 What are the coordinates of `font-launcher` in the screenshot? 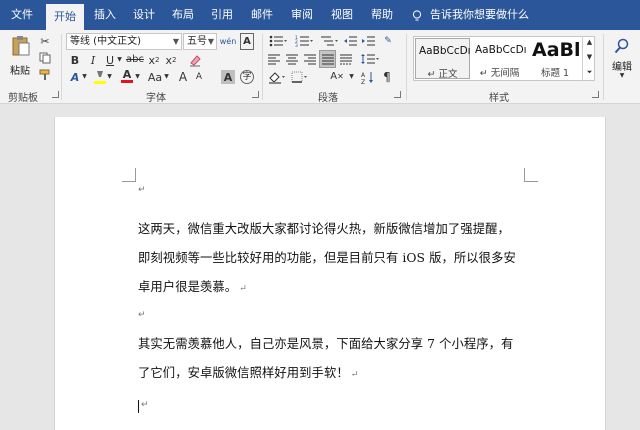 It's located at (255, 94).